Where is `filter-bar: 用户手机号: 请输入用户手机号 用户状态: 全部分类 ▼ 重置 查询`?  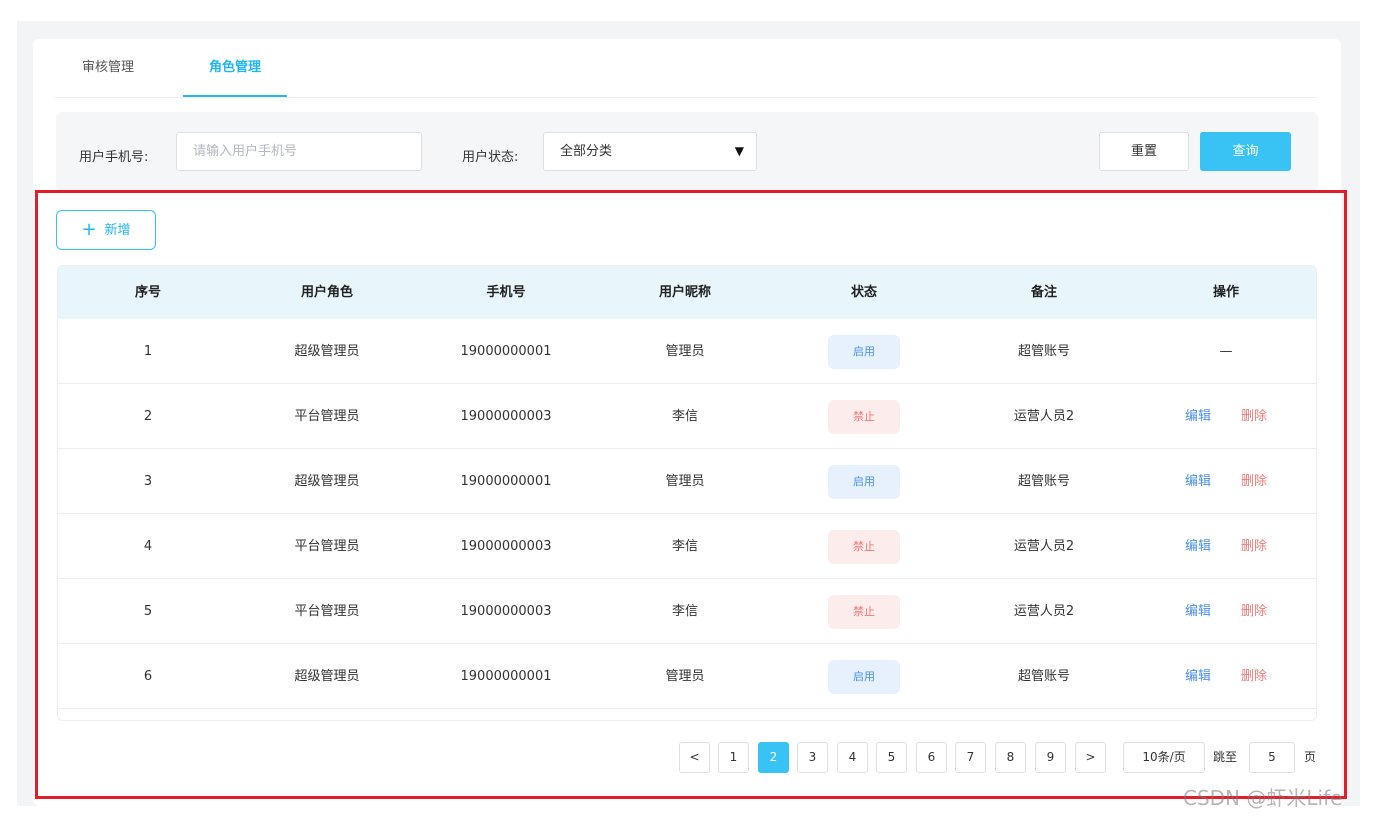
filter-bar: 用户手机号: 请输入用户手机号 用户状态: 全部分类 ▼ 重置 查询 is located at coordinates (687, 152).